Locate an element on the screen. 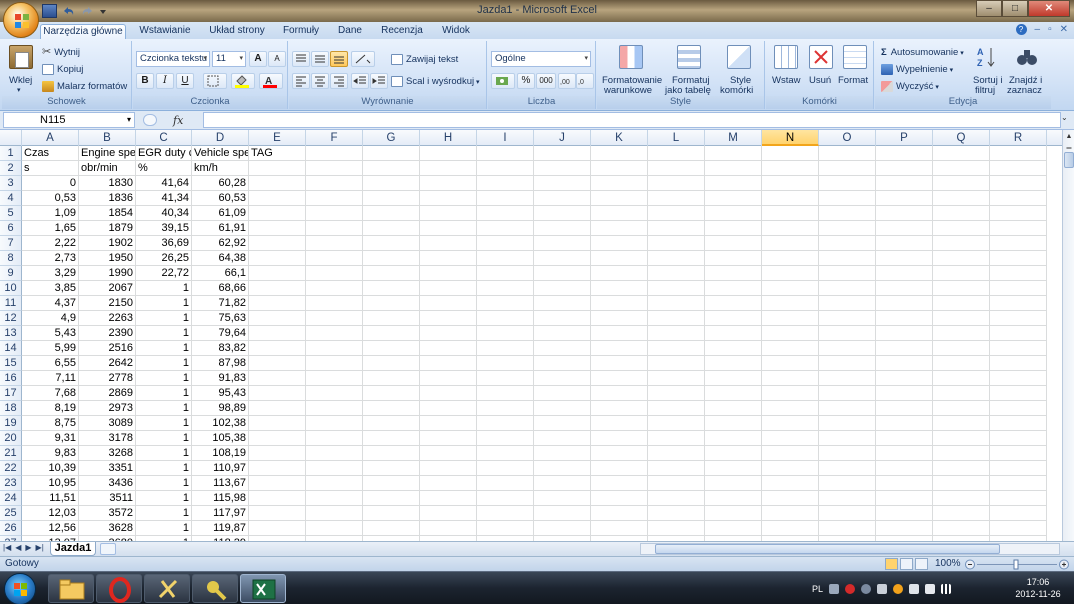 This screenshot has height=604, width=1074. cell-g10 is located at coordinates (391, 288).